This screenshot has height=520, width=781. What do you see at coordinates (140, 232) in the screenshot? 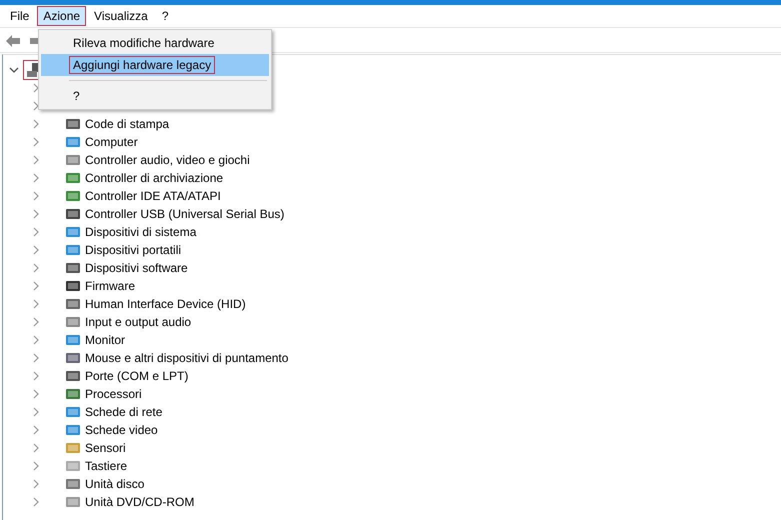
I see `tree-item: Dispositivi di sistema` at bounding box center [140, 232].